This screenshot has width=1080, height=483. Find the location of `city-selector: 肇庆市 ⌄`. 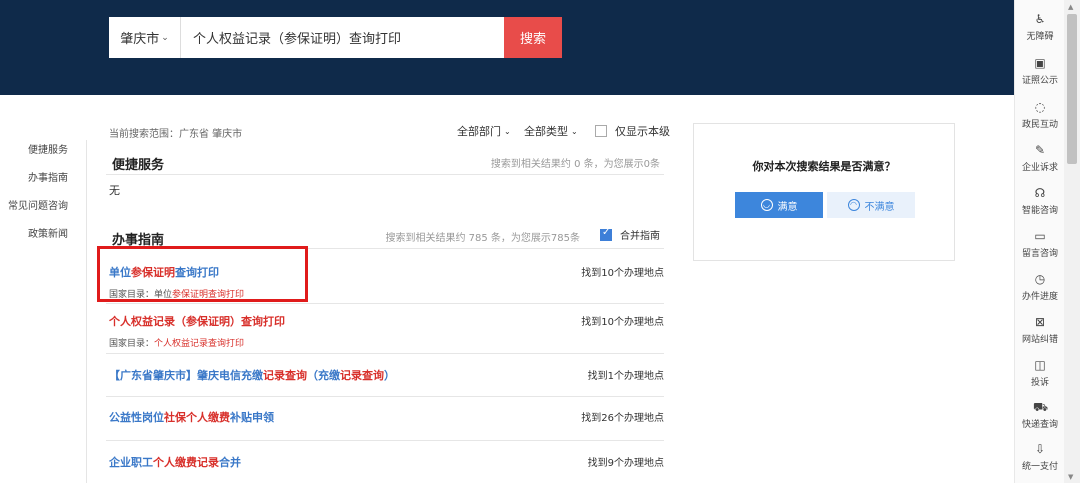

city-selector: 肇庆市 ⌄ is located at coordinates (145, 37).